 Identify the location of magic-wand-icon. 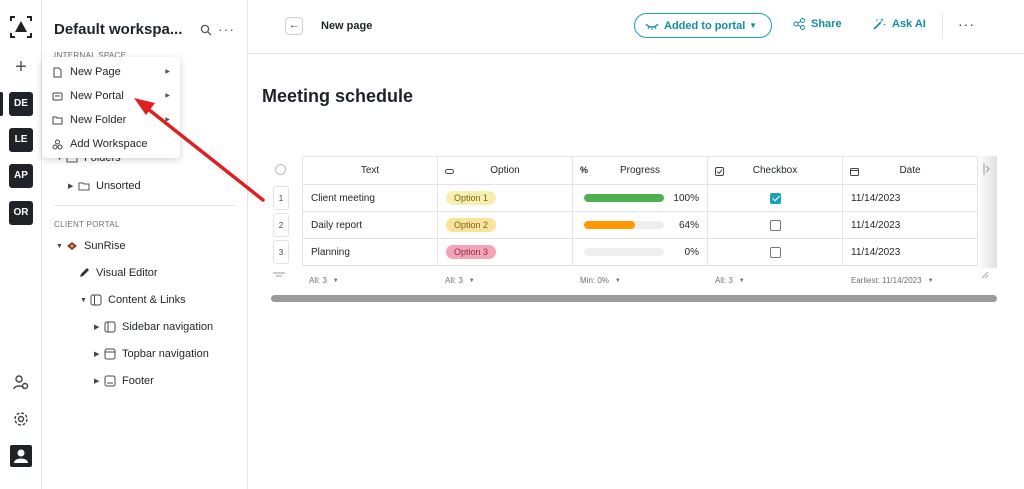
(879, 24).